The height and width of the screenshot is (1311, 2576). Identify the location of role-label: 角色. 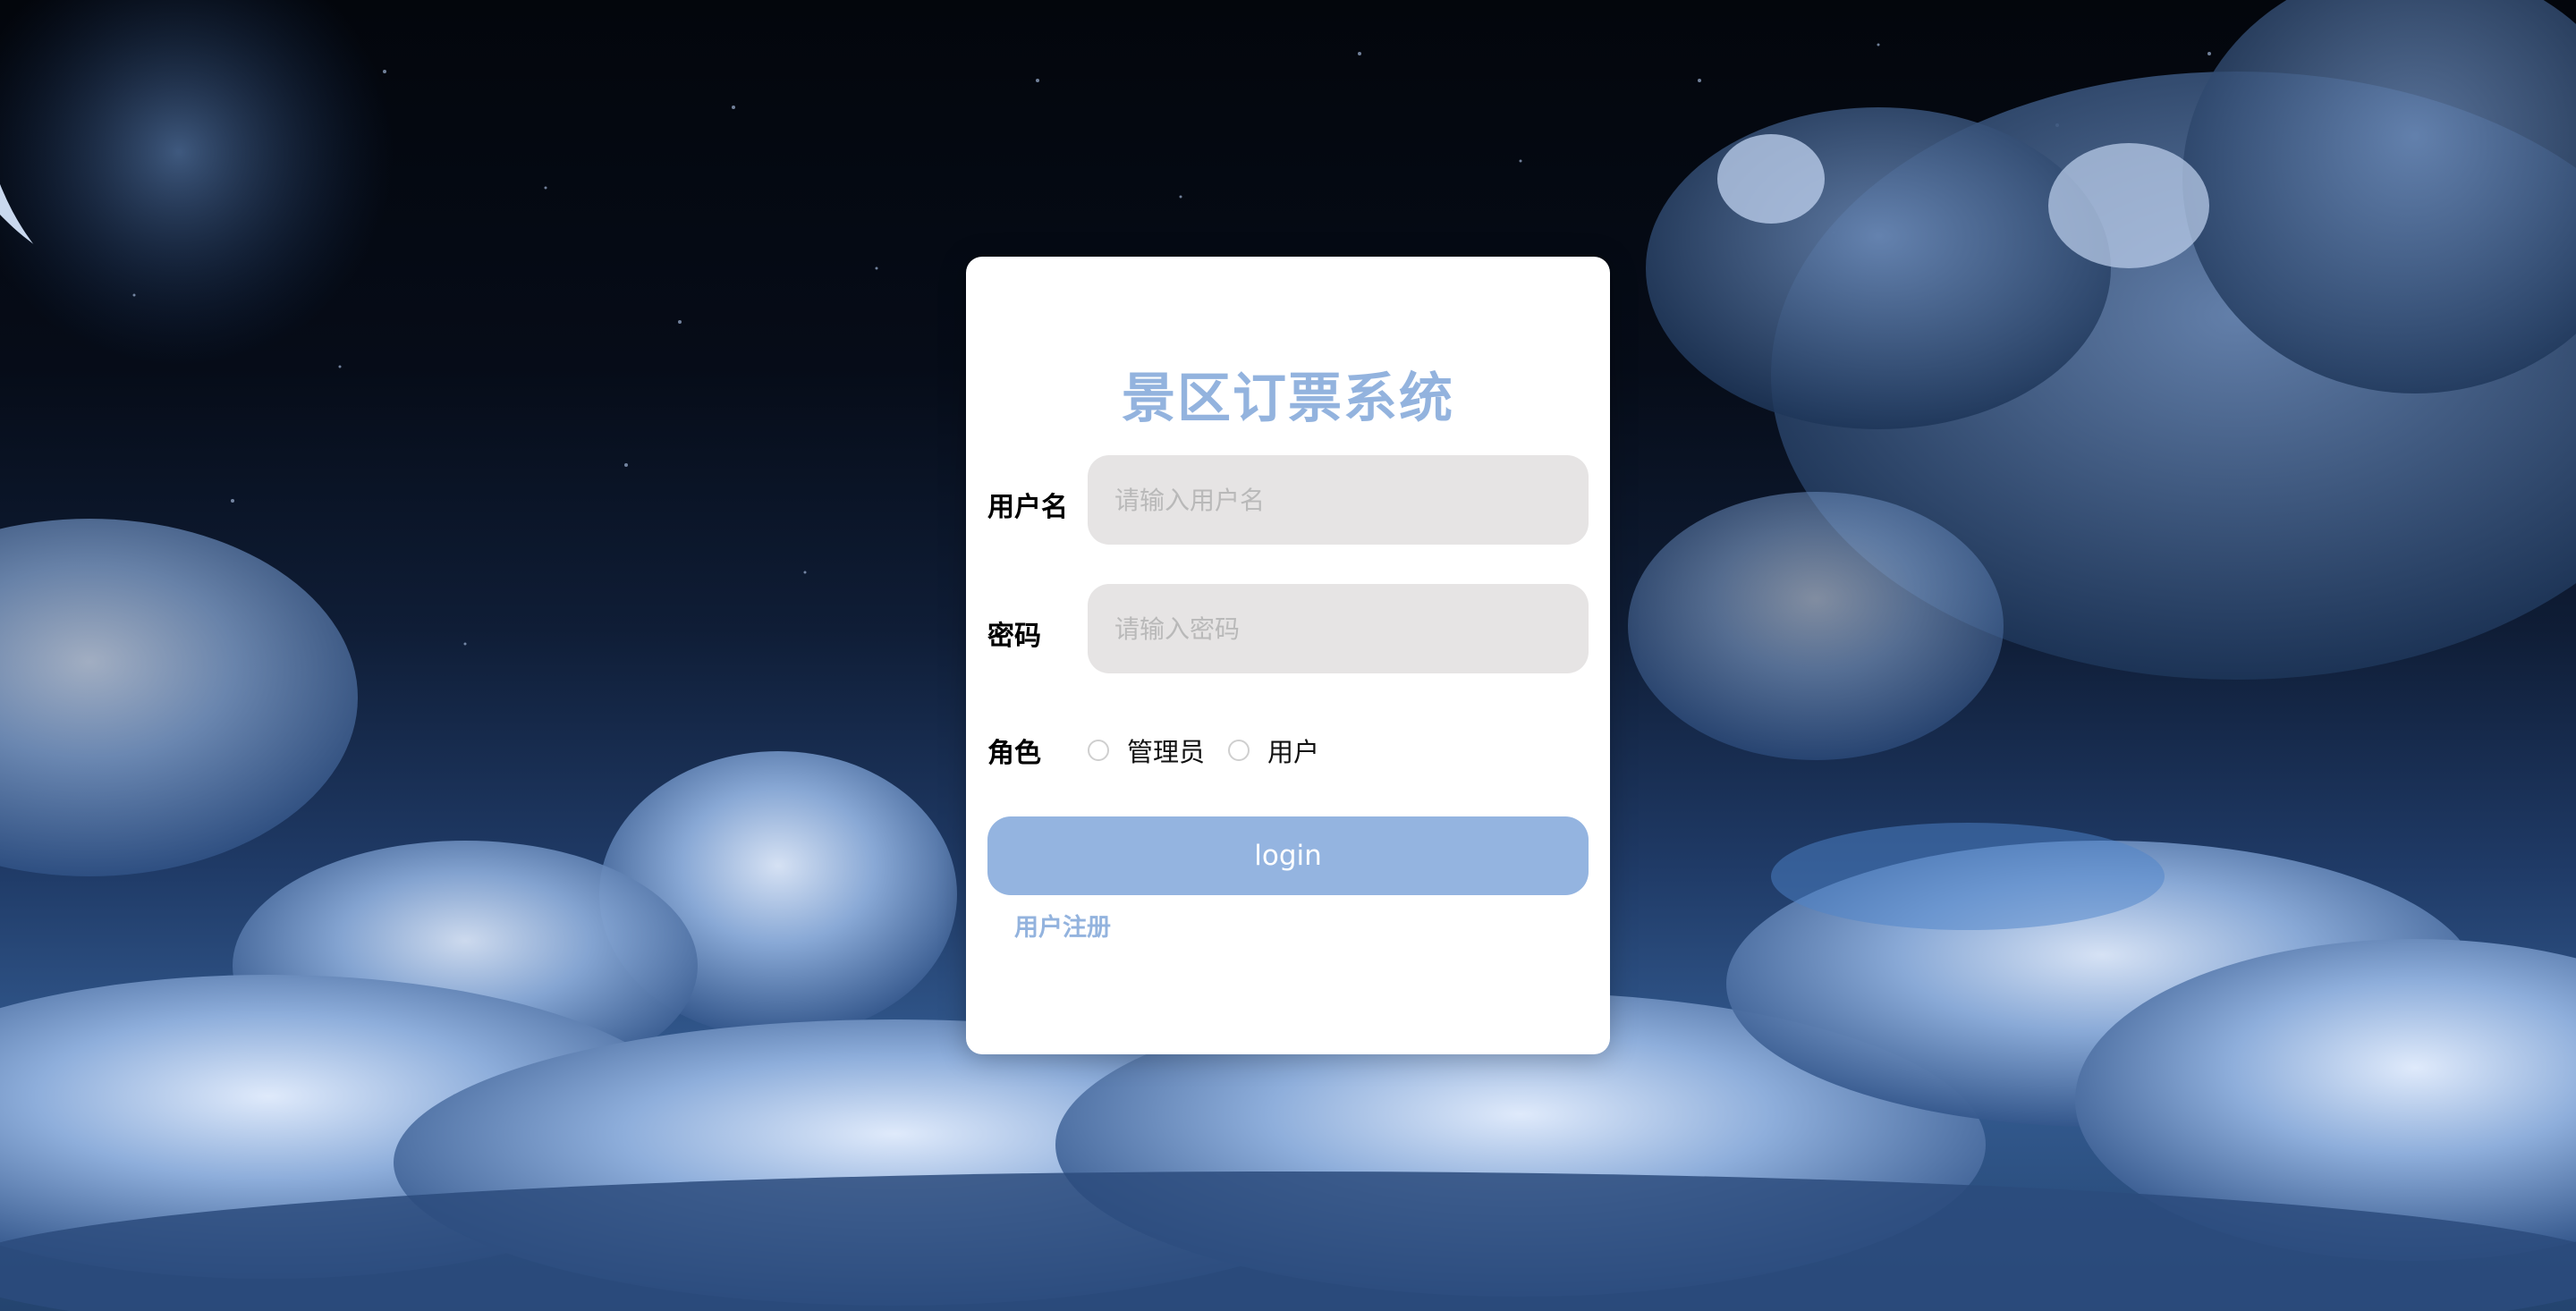
(1014, 753).